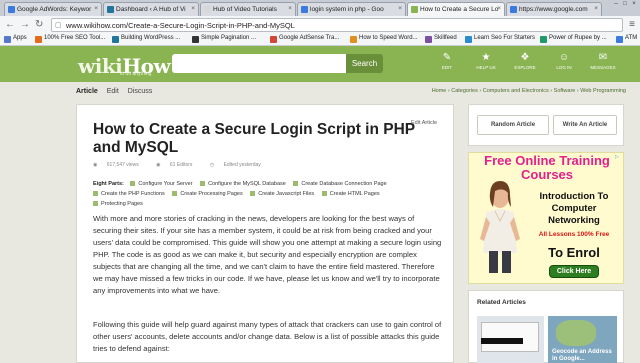  What do you see at coordinates (351, 194) in the screenshot?
I see `part-link: Create HTML Pages` at bounding box center [351, 194].